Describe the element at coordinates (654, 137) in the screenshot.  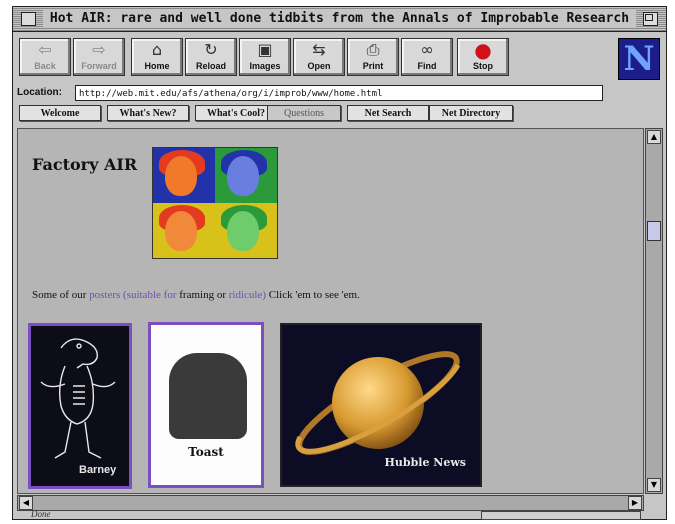
I see `scroll-up-arrow-icon: ▲` at that location.